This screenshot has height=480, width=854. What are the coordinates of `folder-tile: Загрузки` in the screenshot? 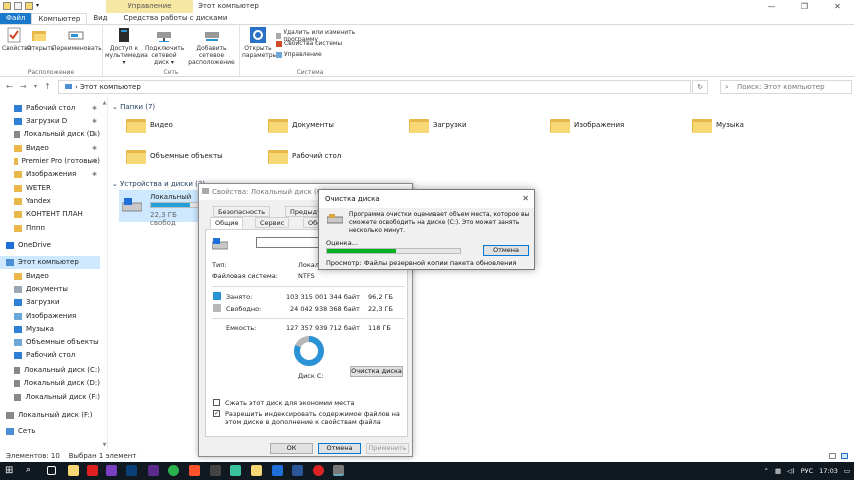 It's located at (438, 125).